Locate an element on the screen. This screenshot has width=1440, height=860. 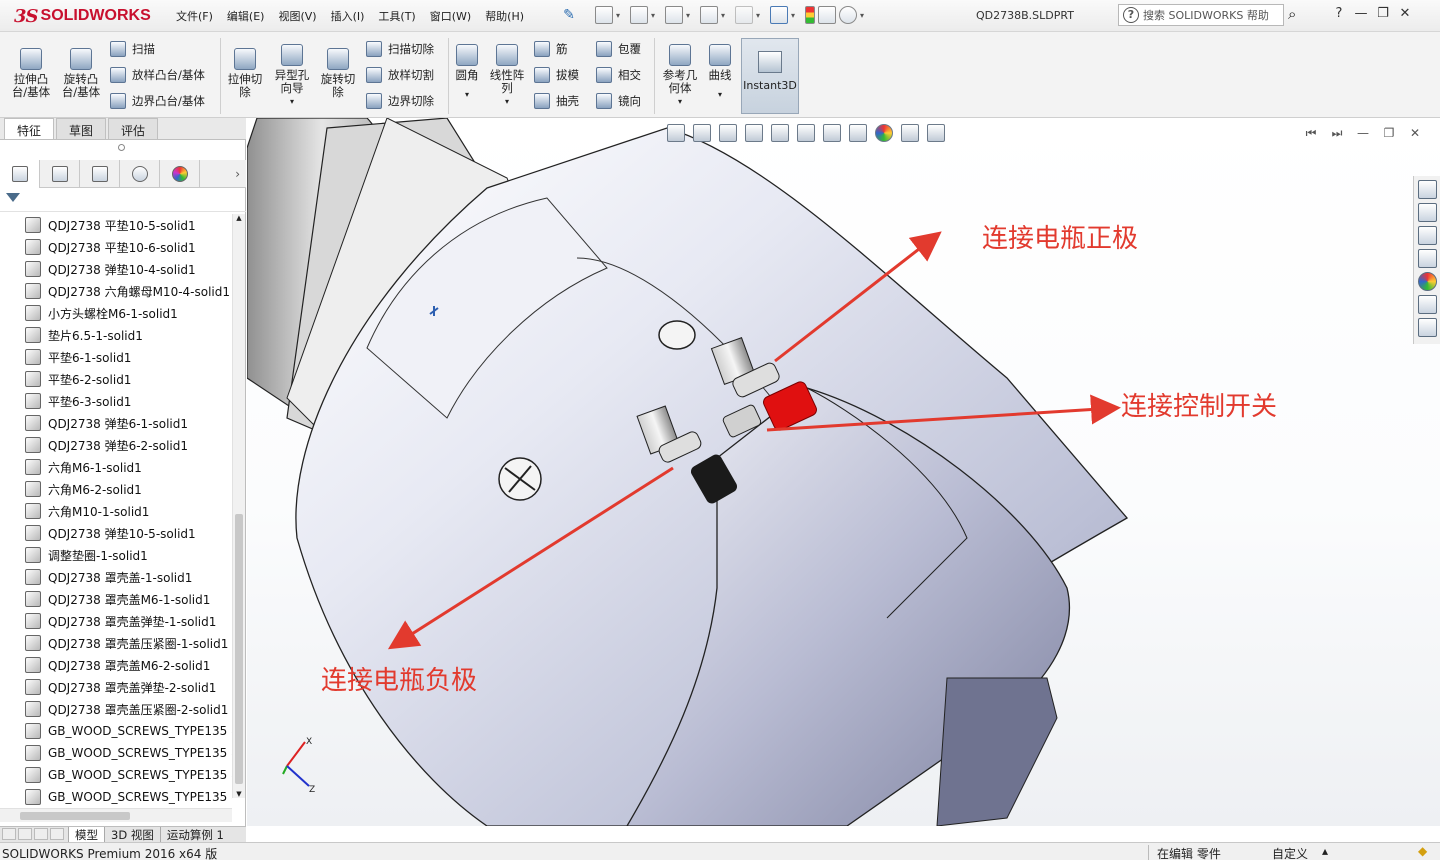
tree-item: 六角M6-2-solid1 is located at coordinates (116, 489).